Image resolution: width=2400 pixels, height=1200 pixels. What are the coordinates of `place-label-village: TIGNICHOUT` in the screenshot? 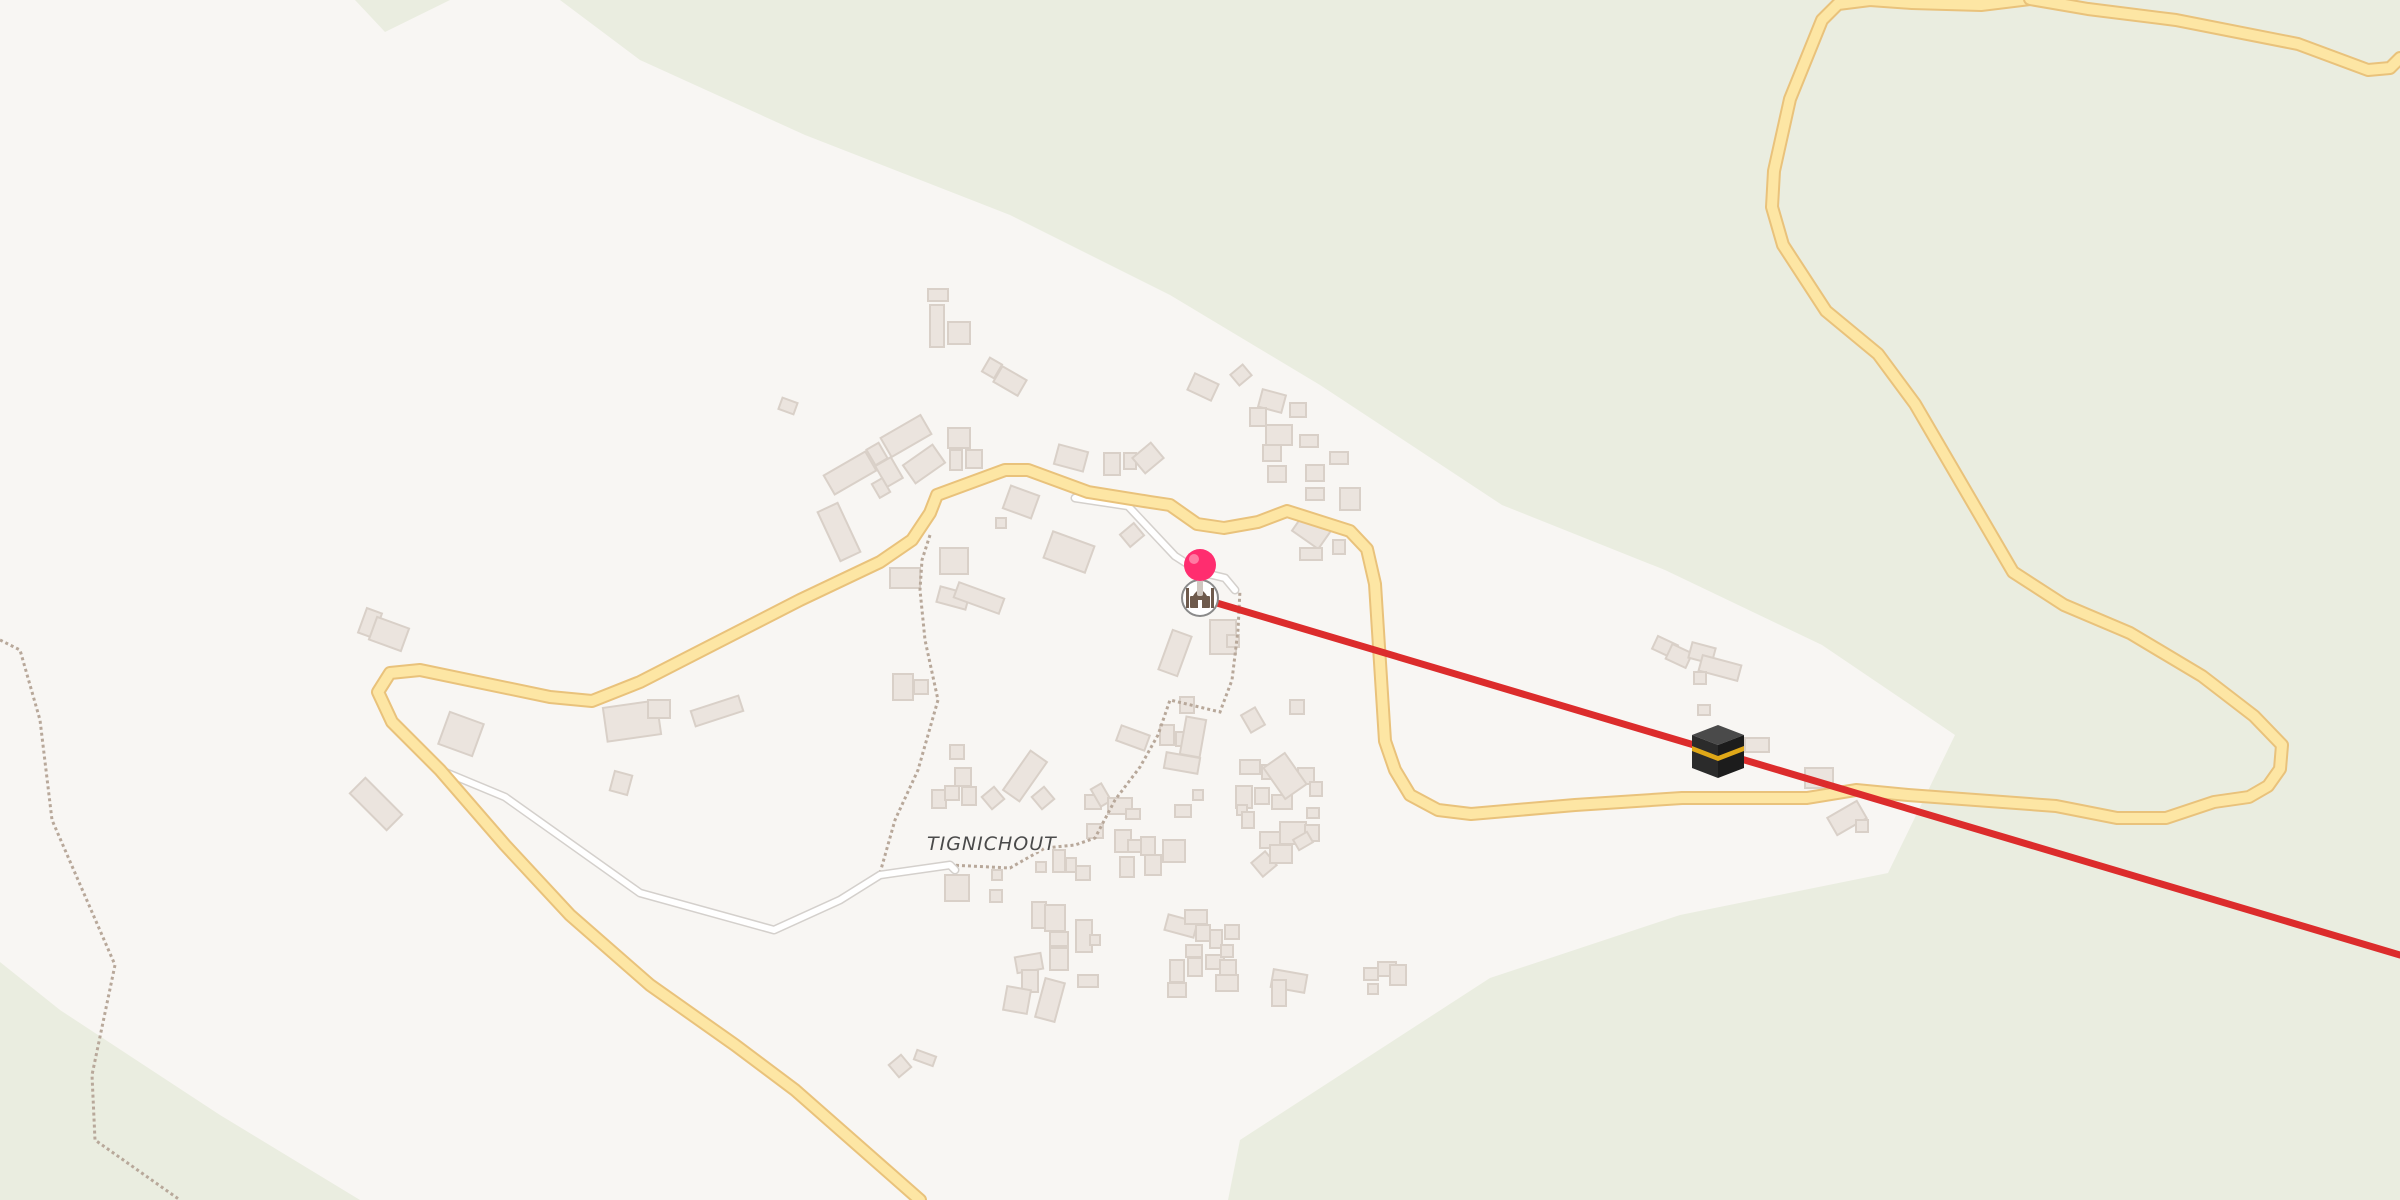 It's located at (992, 844).